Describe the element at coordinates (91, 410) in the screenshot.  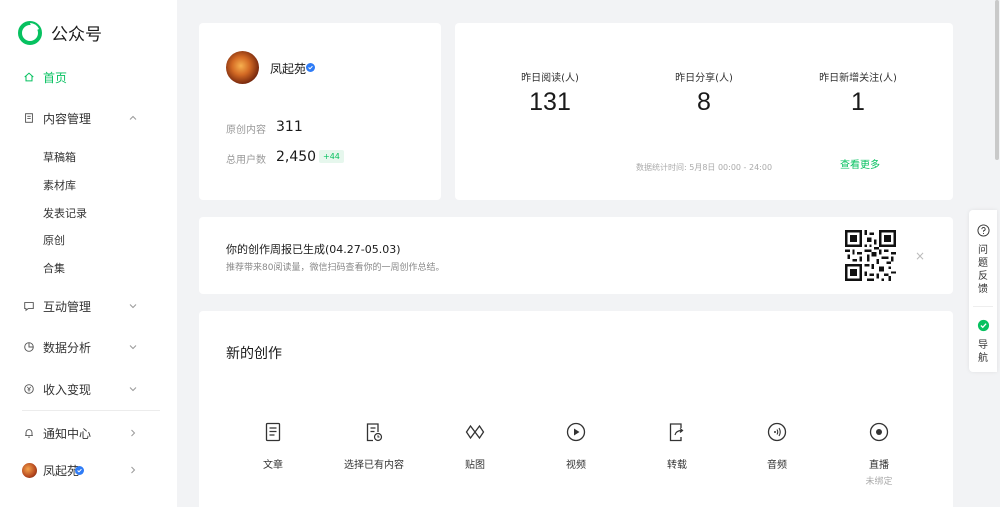
I see `sidebar-divider` at that location.